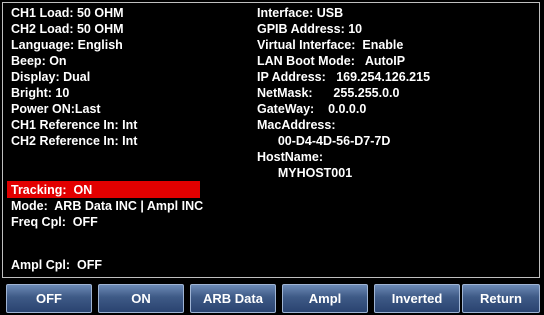 This screenshot has height=315, width=544. Describe the element at coordinates (40, 93) in the screenshot. I see `bright: Bright: 10` at that location.